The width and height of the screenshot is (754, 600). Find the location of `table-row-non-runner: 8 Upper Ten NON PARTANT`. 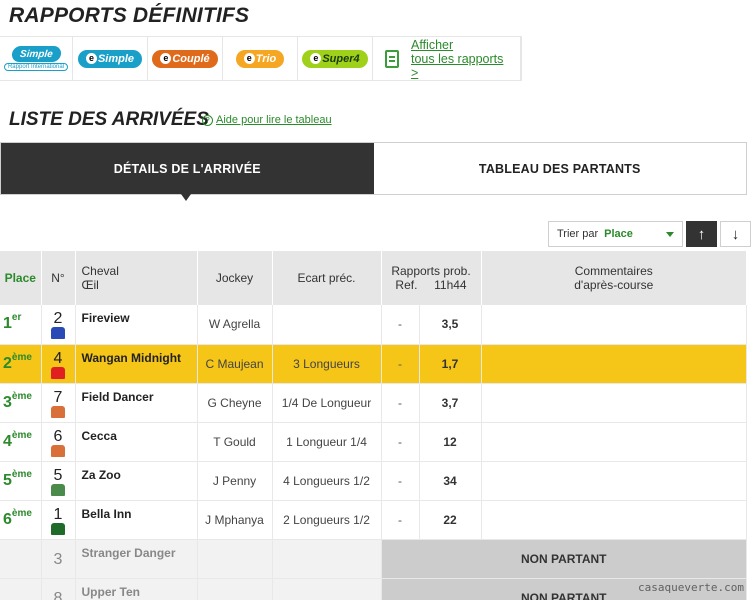

table-row-non-runner: 8 Upper Ten NON PARTANT is located at coordinates (373, 589).